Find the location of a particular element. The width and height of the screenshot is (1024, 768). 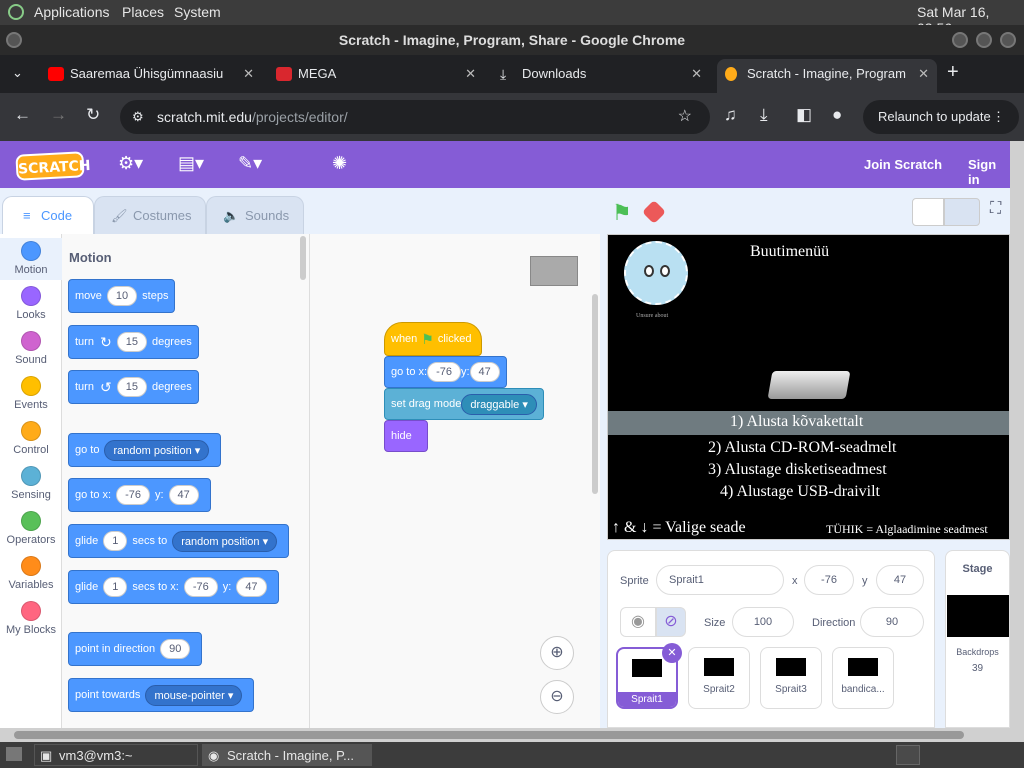

stop-icon is located at coordinates (654, 212).